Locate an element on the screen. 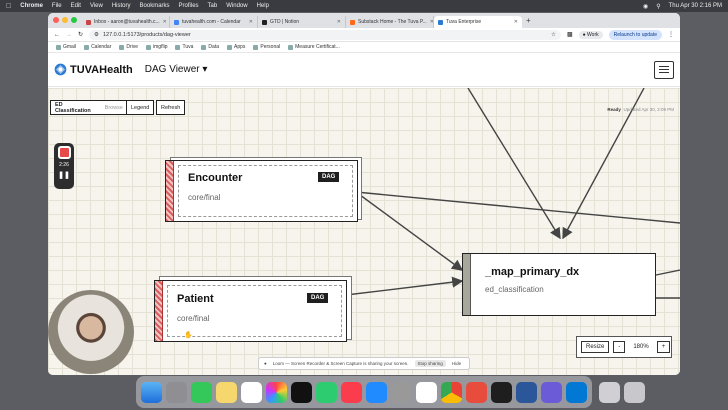 The height and width of the screenshot is (410, 728). extensions-icon: ▩ is located at coordinates (570, 34).